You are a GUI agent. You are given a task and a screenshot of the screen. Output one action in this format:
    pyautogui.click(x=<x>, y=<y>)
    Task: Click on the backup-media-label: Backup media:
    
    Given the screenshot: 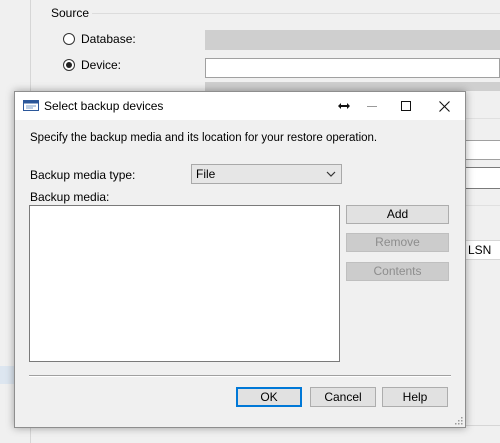 What is the action you would take?
    pyautogui.click(x=70, y=197)
    